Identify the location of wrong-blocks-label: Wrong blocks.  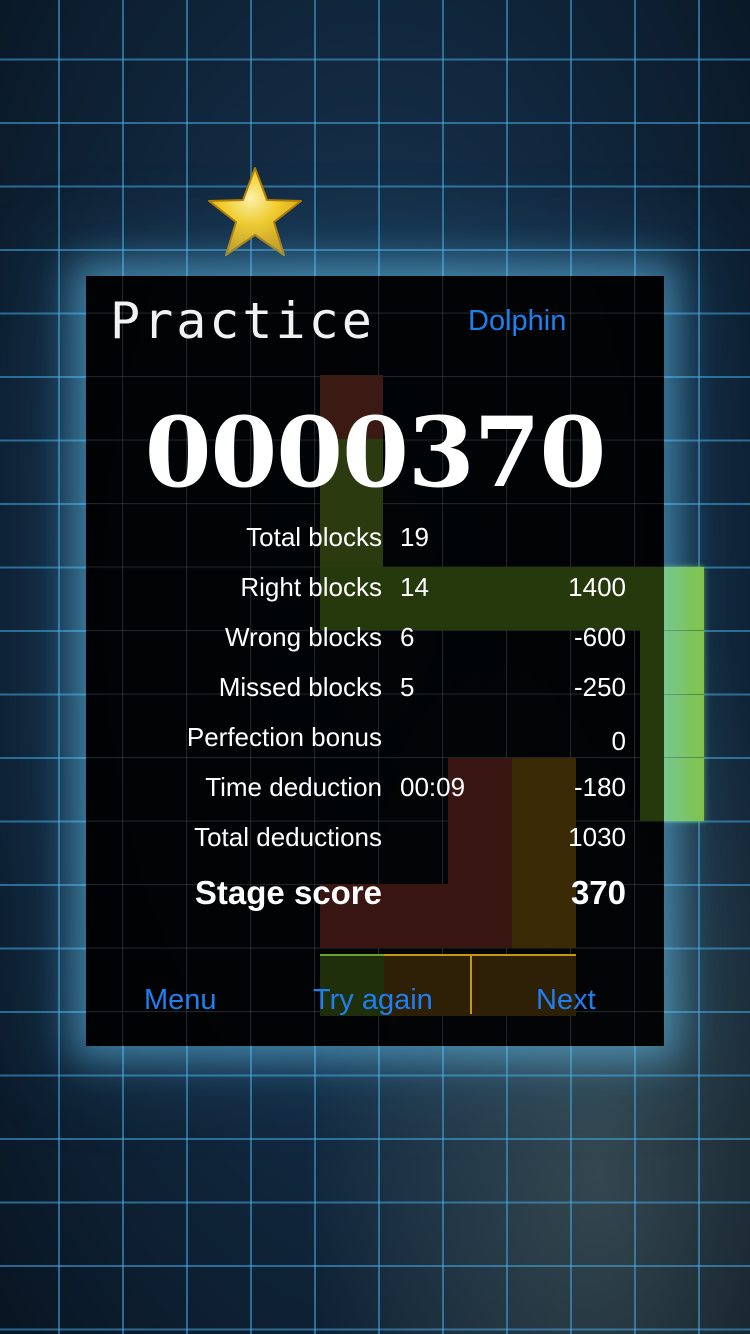
(303, 637).